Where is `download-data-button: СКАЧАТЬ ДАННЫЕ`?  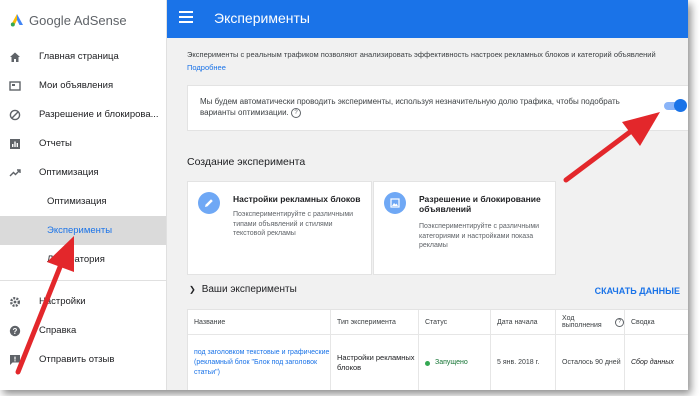
download-data-button: СКАЧАТЬ ДАННЫЕ is located at coordinates (637, 291).